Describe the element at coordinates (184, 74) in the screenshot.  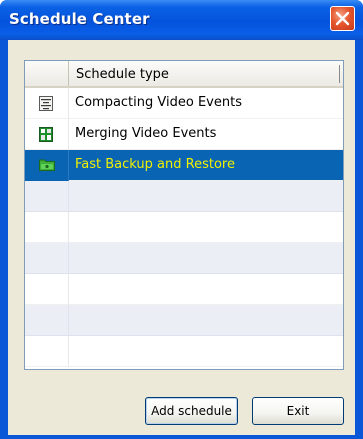
I see `grid-header: Schedule type` at that location.